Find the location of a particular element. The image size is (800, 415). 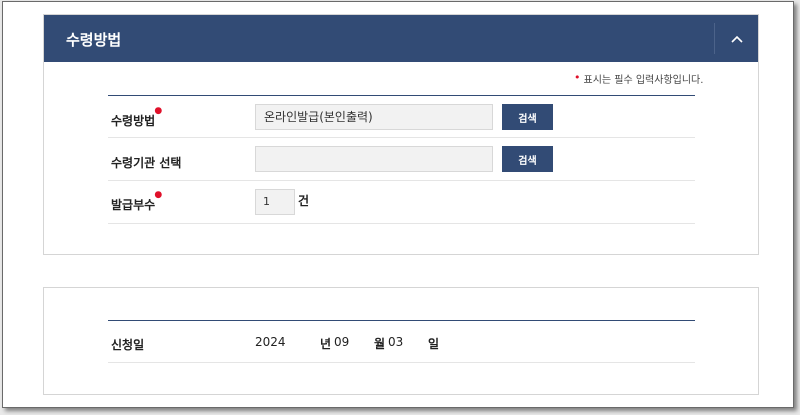

day-unit: 일 is located at coordinates (434, 344).